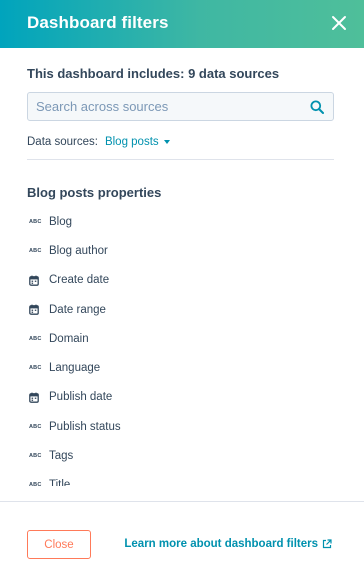  I want to click on data-sources-row: Data sources: Blog posts, so click(98, 142).